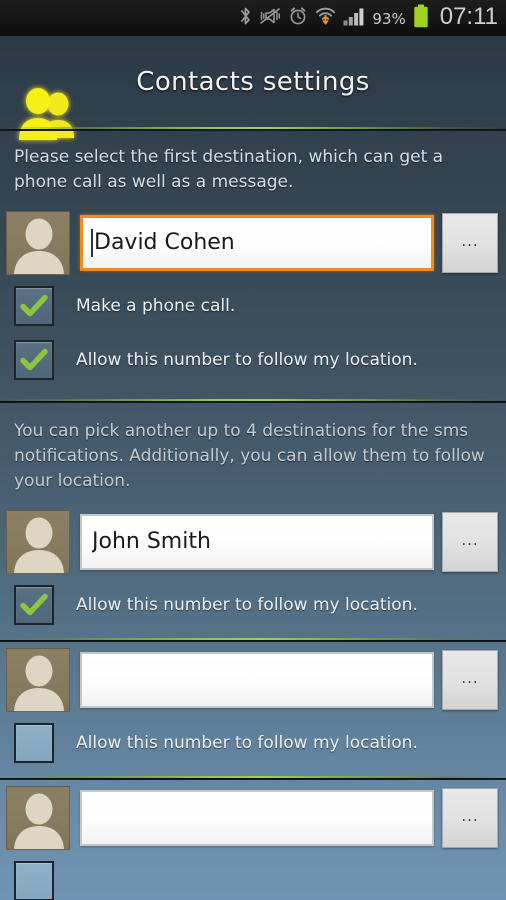 The width and height of the screenshot is (506, 900). Describe the element at coordinates (156, 306) in the screenshot. I see `option-label-make-phone-call: Make a phone call.` at that location.